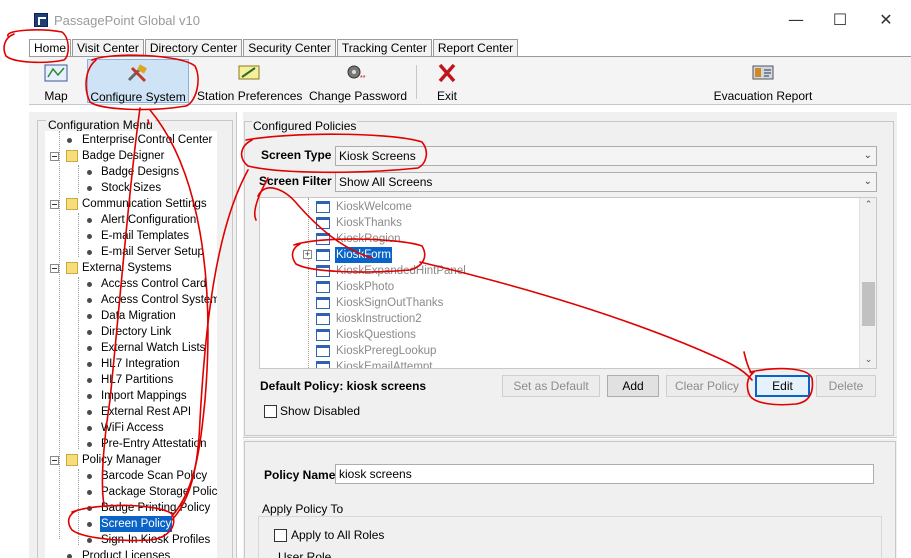  I want to click on tab-visit-center: Visit Center, so click(108, 48).